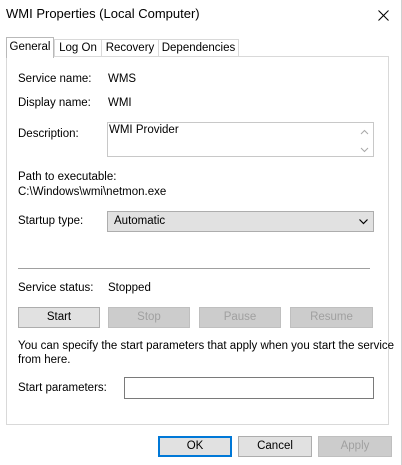 Image resolution: width=402 pixels, height=465 pixels. What do you see at coordinates (364, 132) in the screenshot?
I see `scroll-up-icon` at bounding box center [364, 132].